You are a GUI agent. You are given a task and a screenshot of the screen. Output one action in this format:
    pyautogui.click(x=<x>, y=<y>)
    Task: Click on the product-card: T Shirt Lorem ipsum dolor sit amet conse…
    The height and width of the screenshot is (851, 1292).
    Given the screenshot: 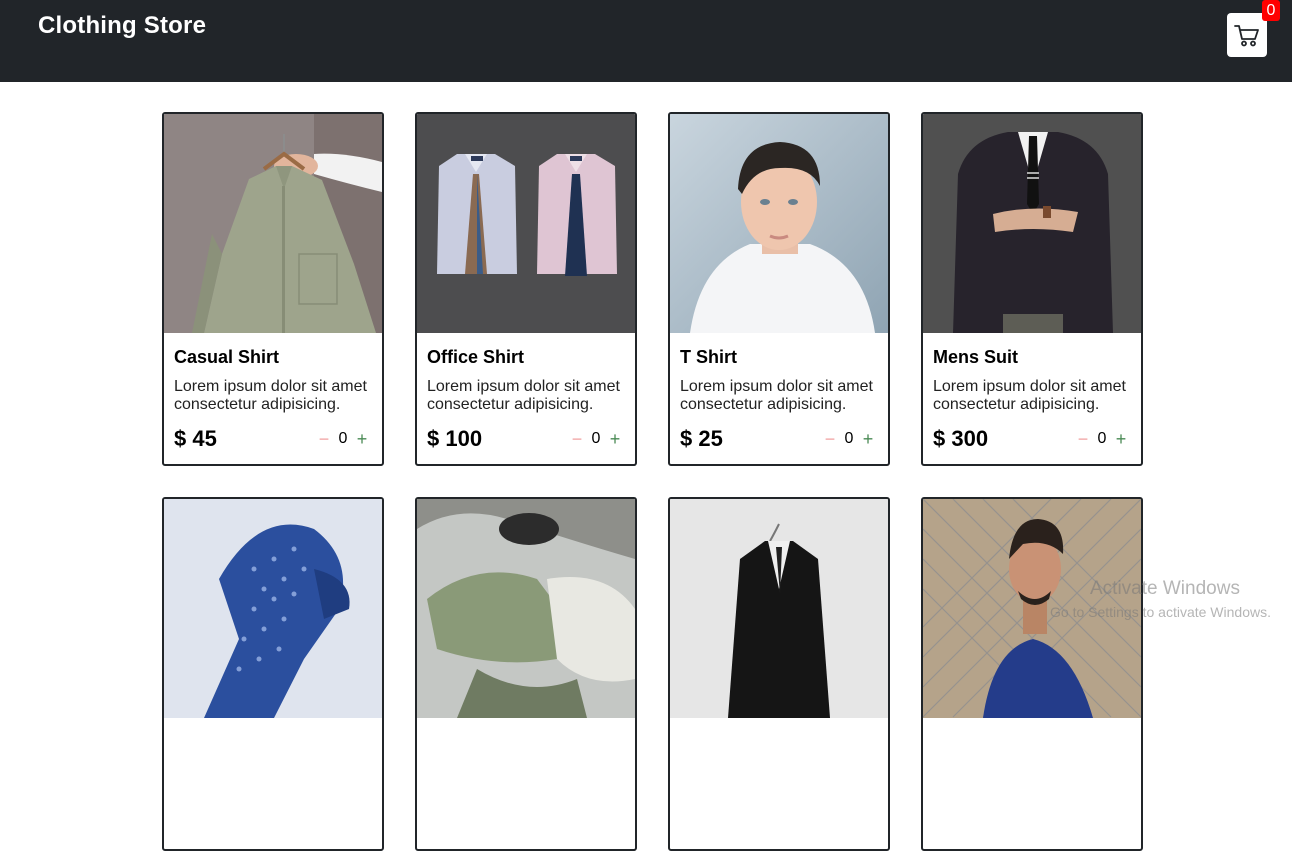 What is the action you would take?
    pyautogui.click(x=779, y=289)
    